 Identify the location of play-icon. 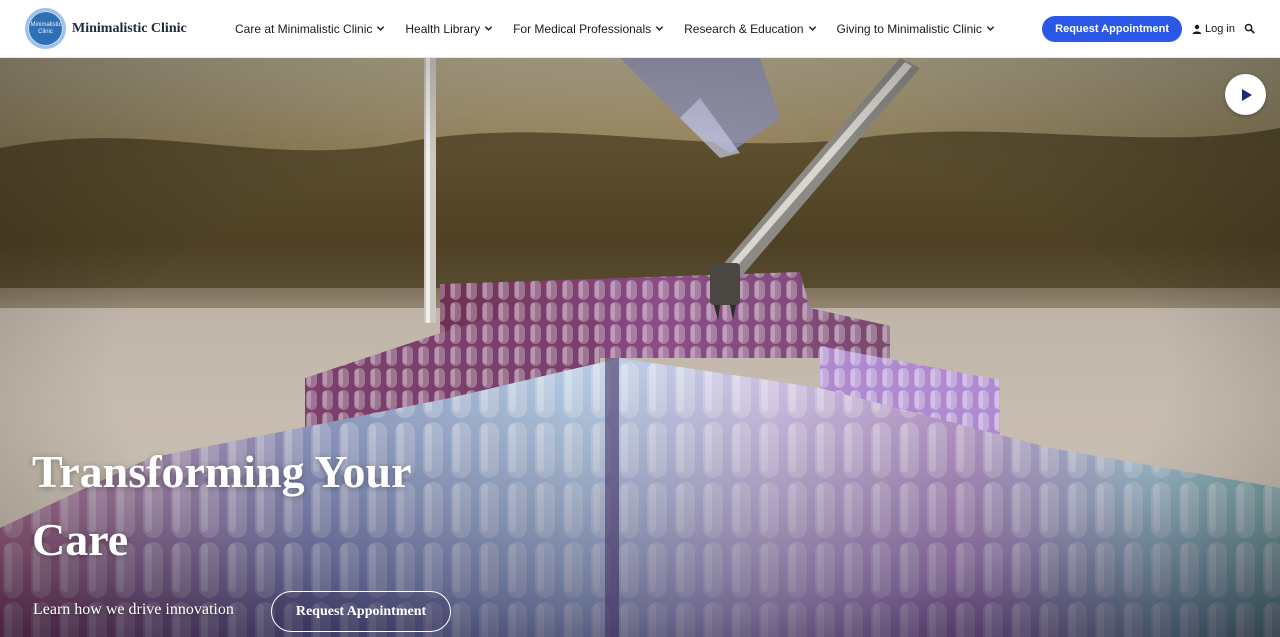
(1246, 94).